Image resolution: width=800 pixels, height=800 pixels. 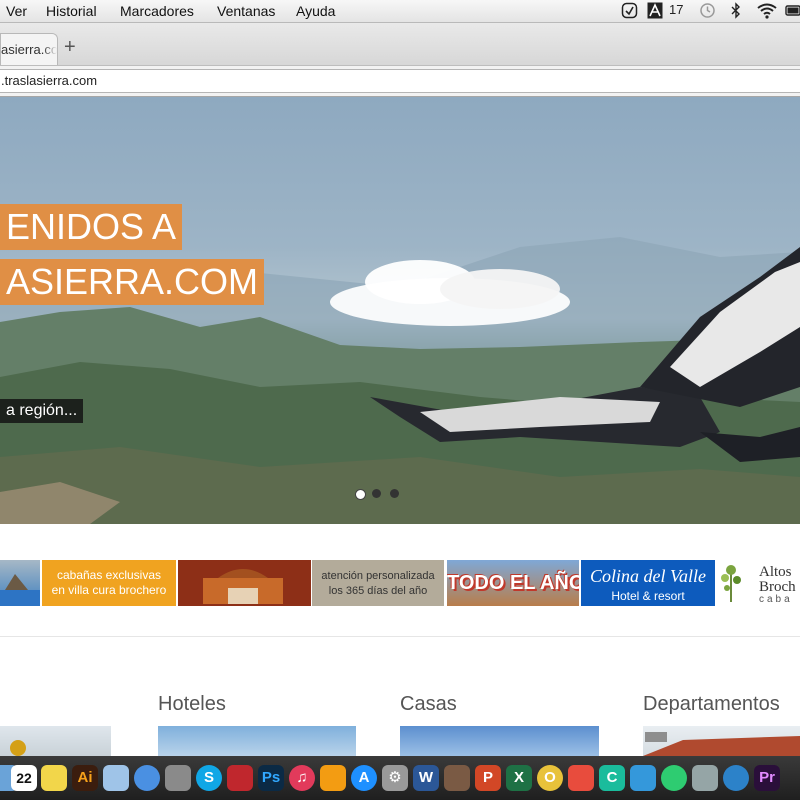 I want to click on adobe-status-icon, so click(x=655, y=12).